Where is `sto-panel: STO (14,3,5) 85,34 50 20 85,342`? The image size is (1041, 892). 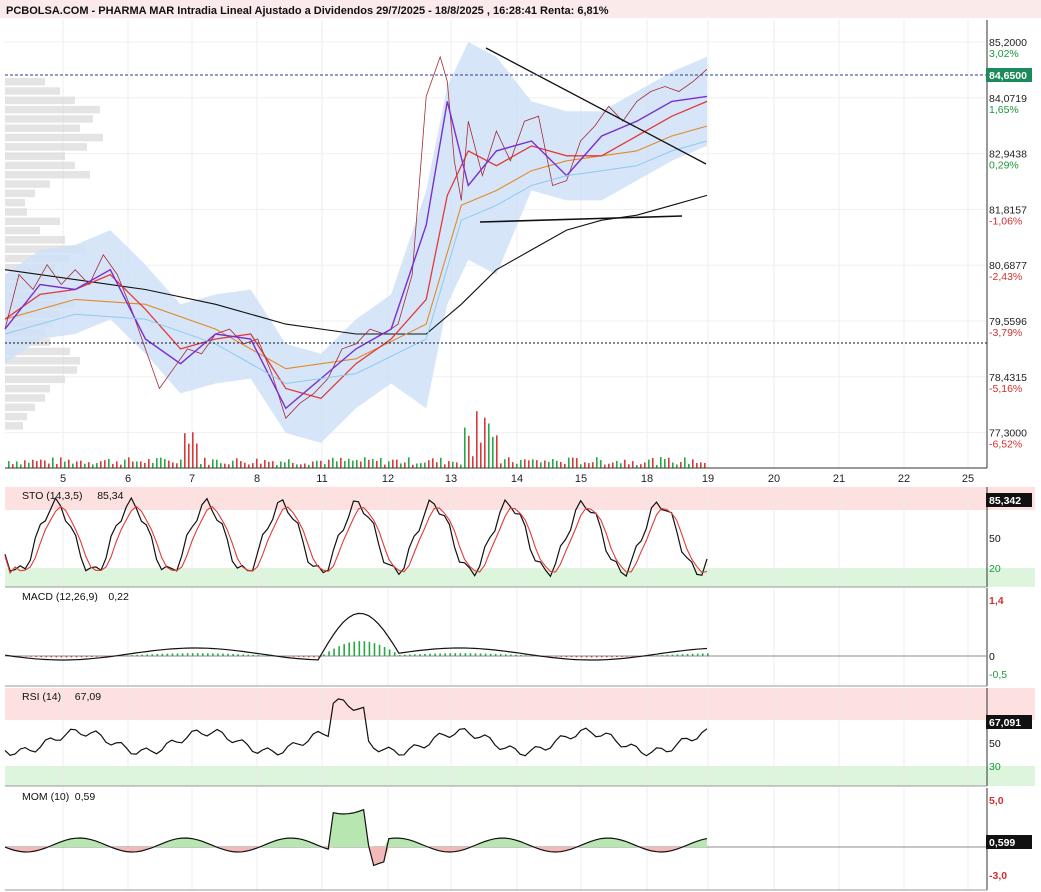 sto-panel: STO (14,3,5) 85,34 50 20 85,342 is located at coordinates (519, 537).